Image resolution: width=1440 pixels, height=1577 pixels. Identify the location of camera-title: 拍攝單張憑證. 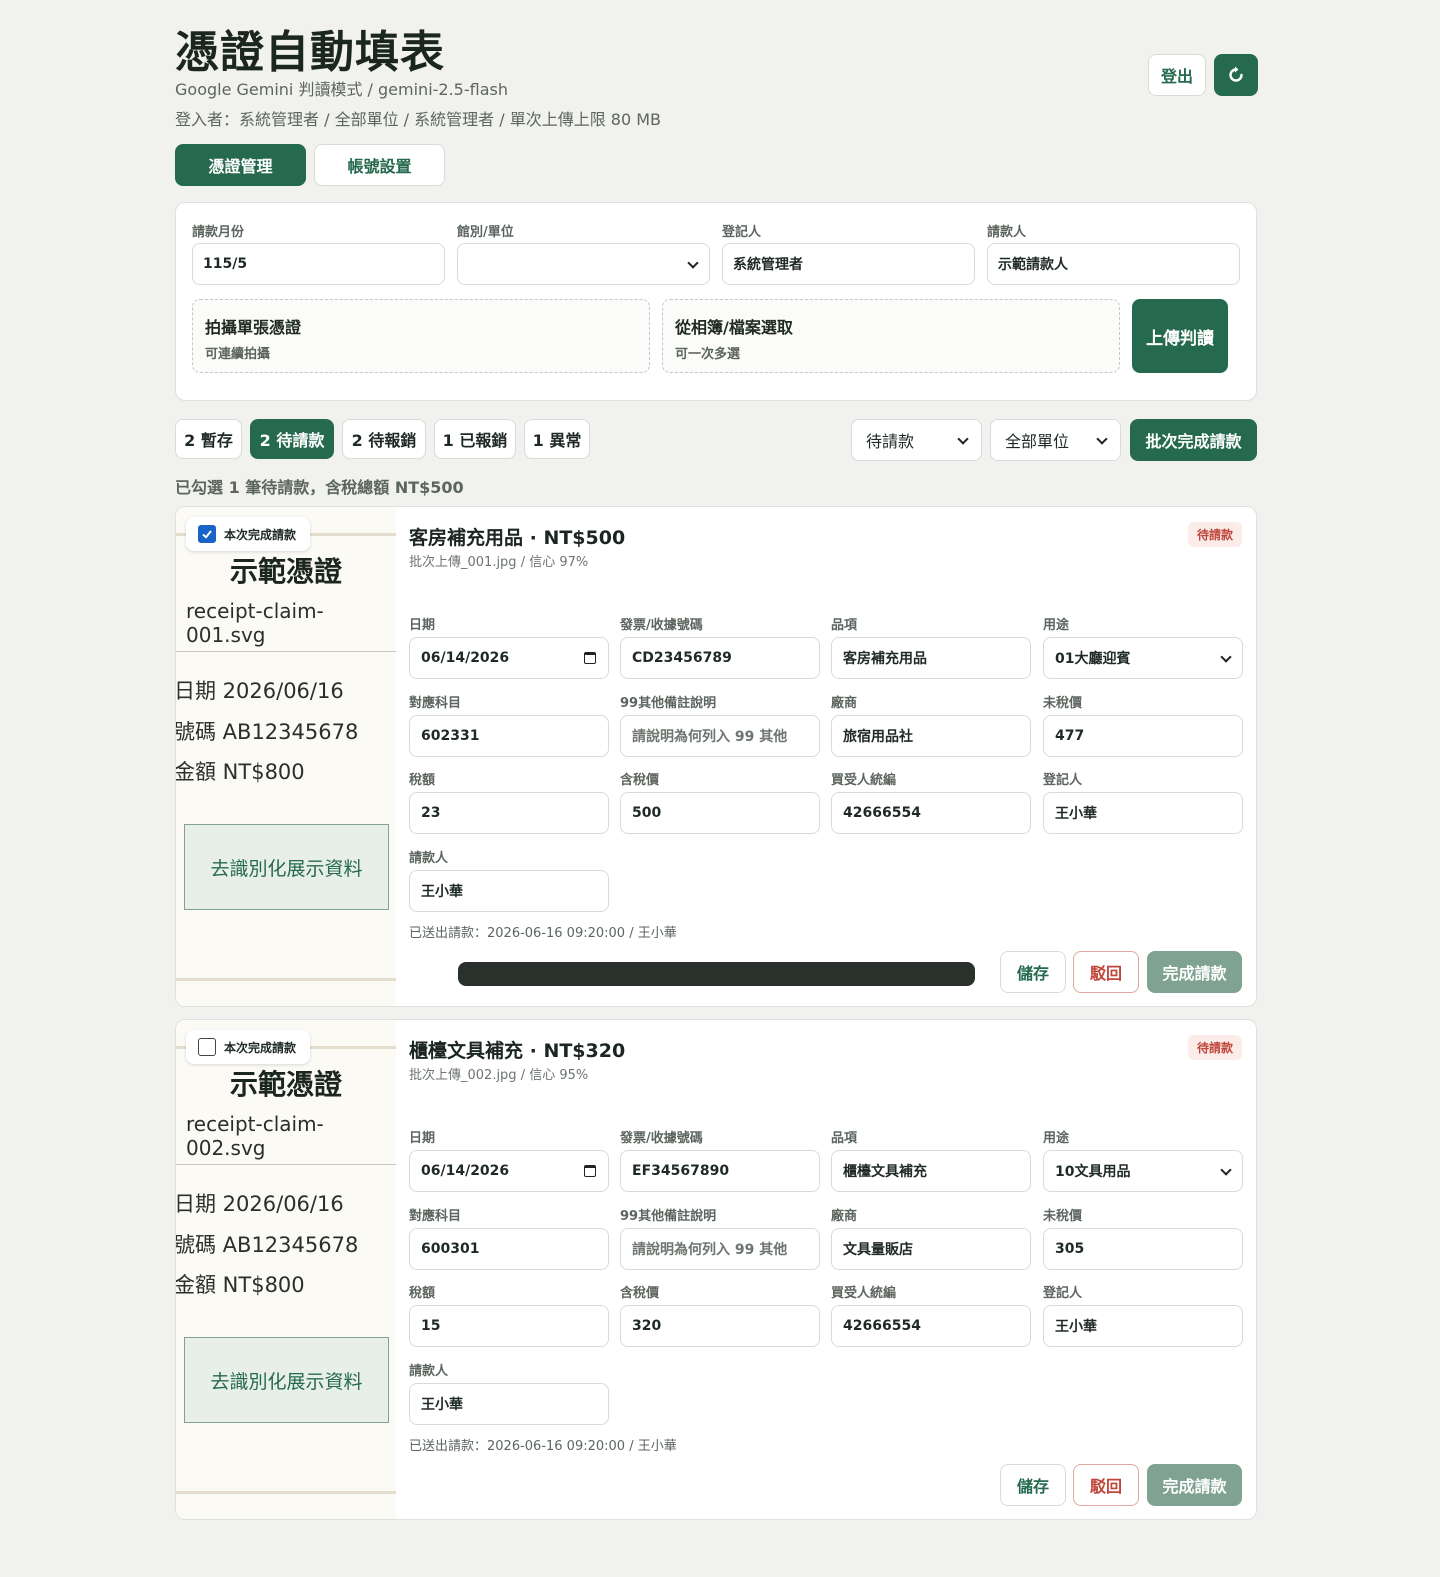
(253, 327).